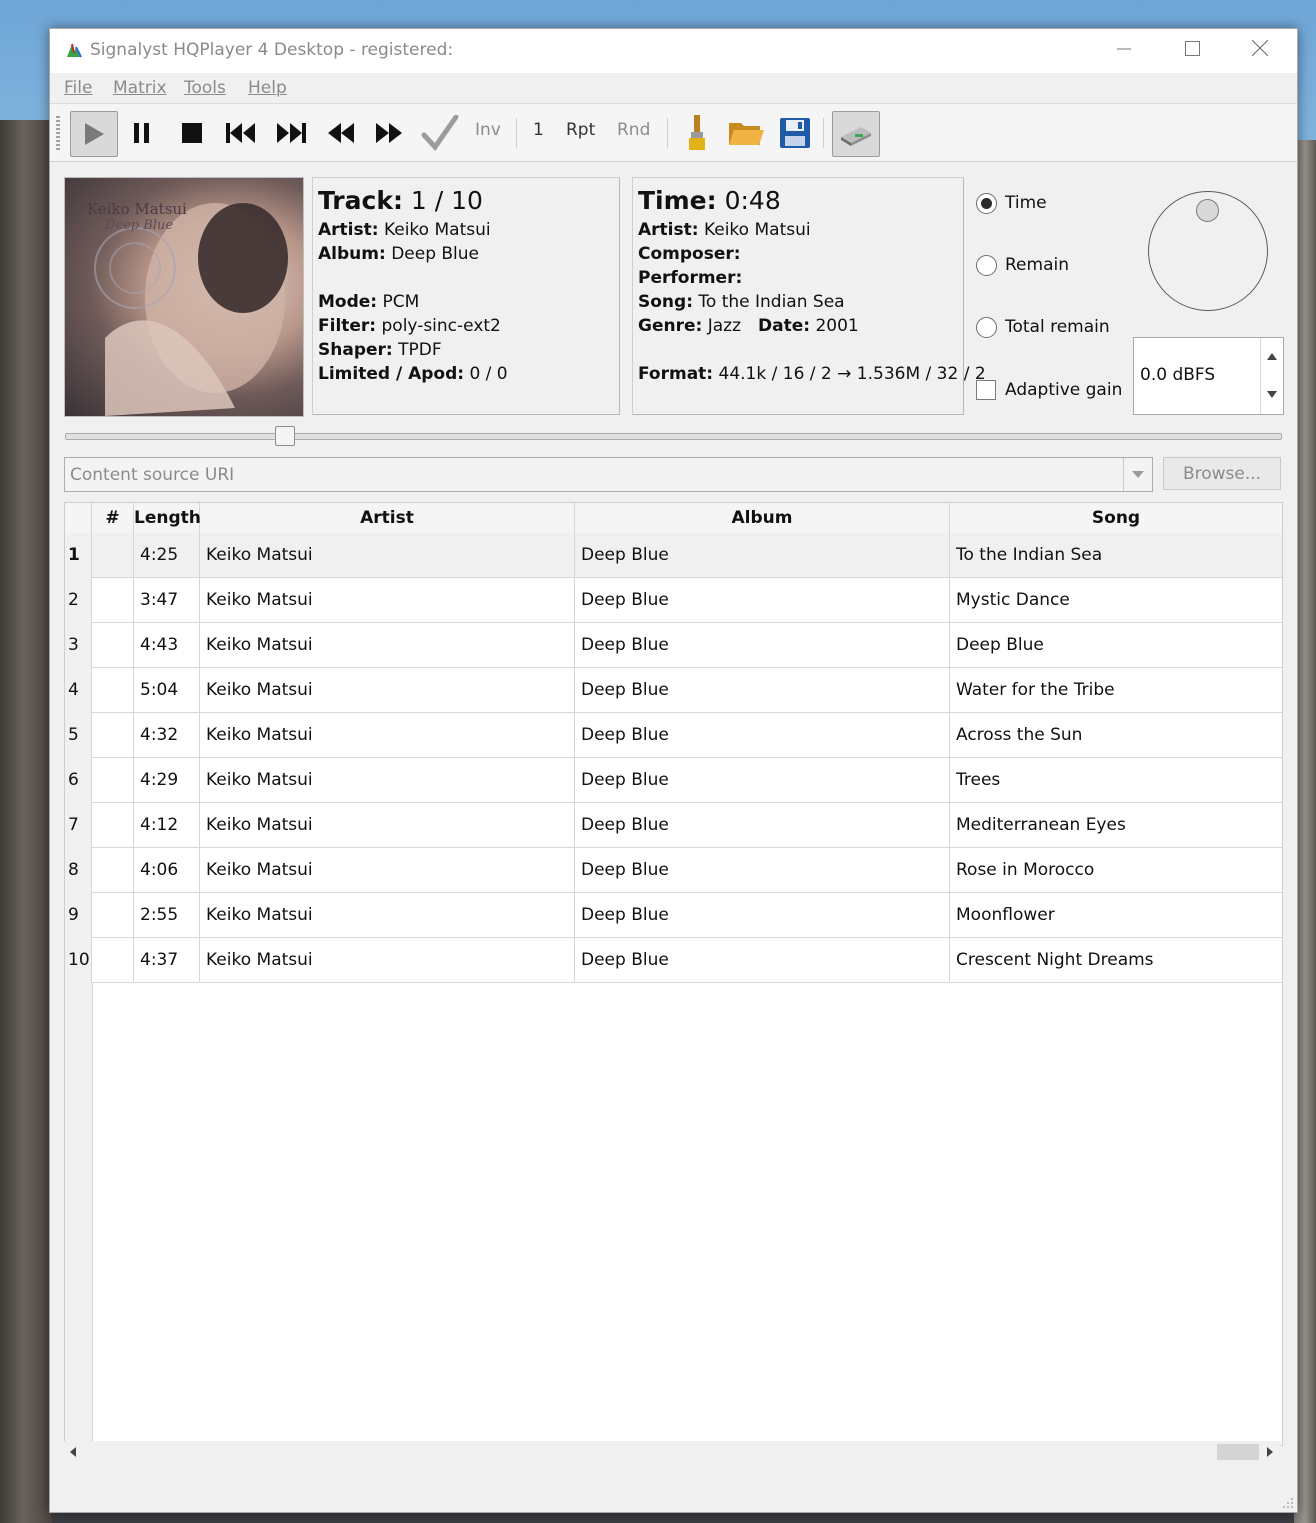 The width and height of the screenshot is (1316, 1523). Describe the element at coordinates (1116, 555) in the screenshot. I see `song-cell: To the Indian Sea` at that location.